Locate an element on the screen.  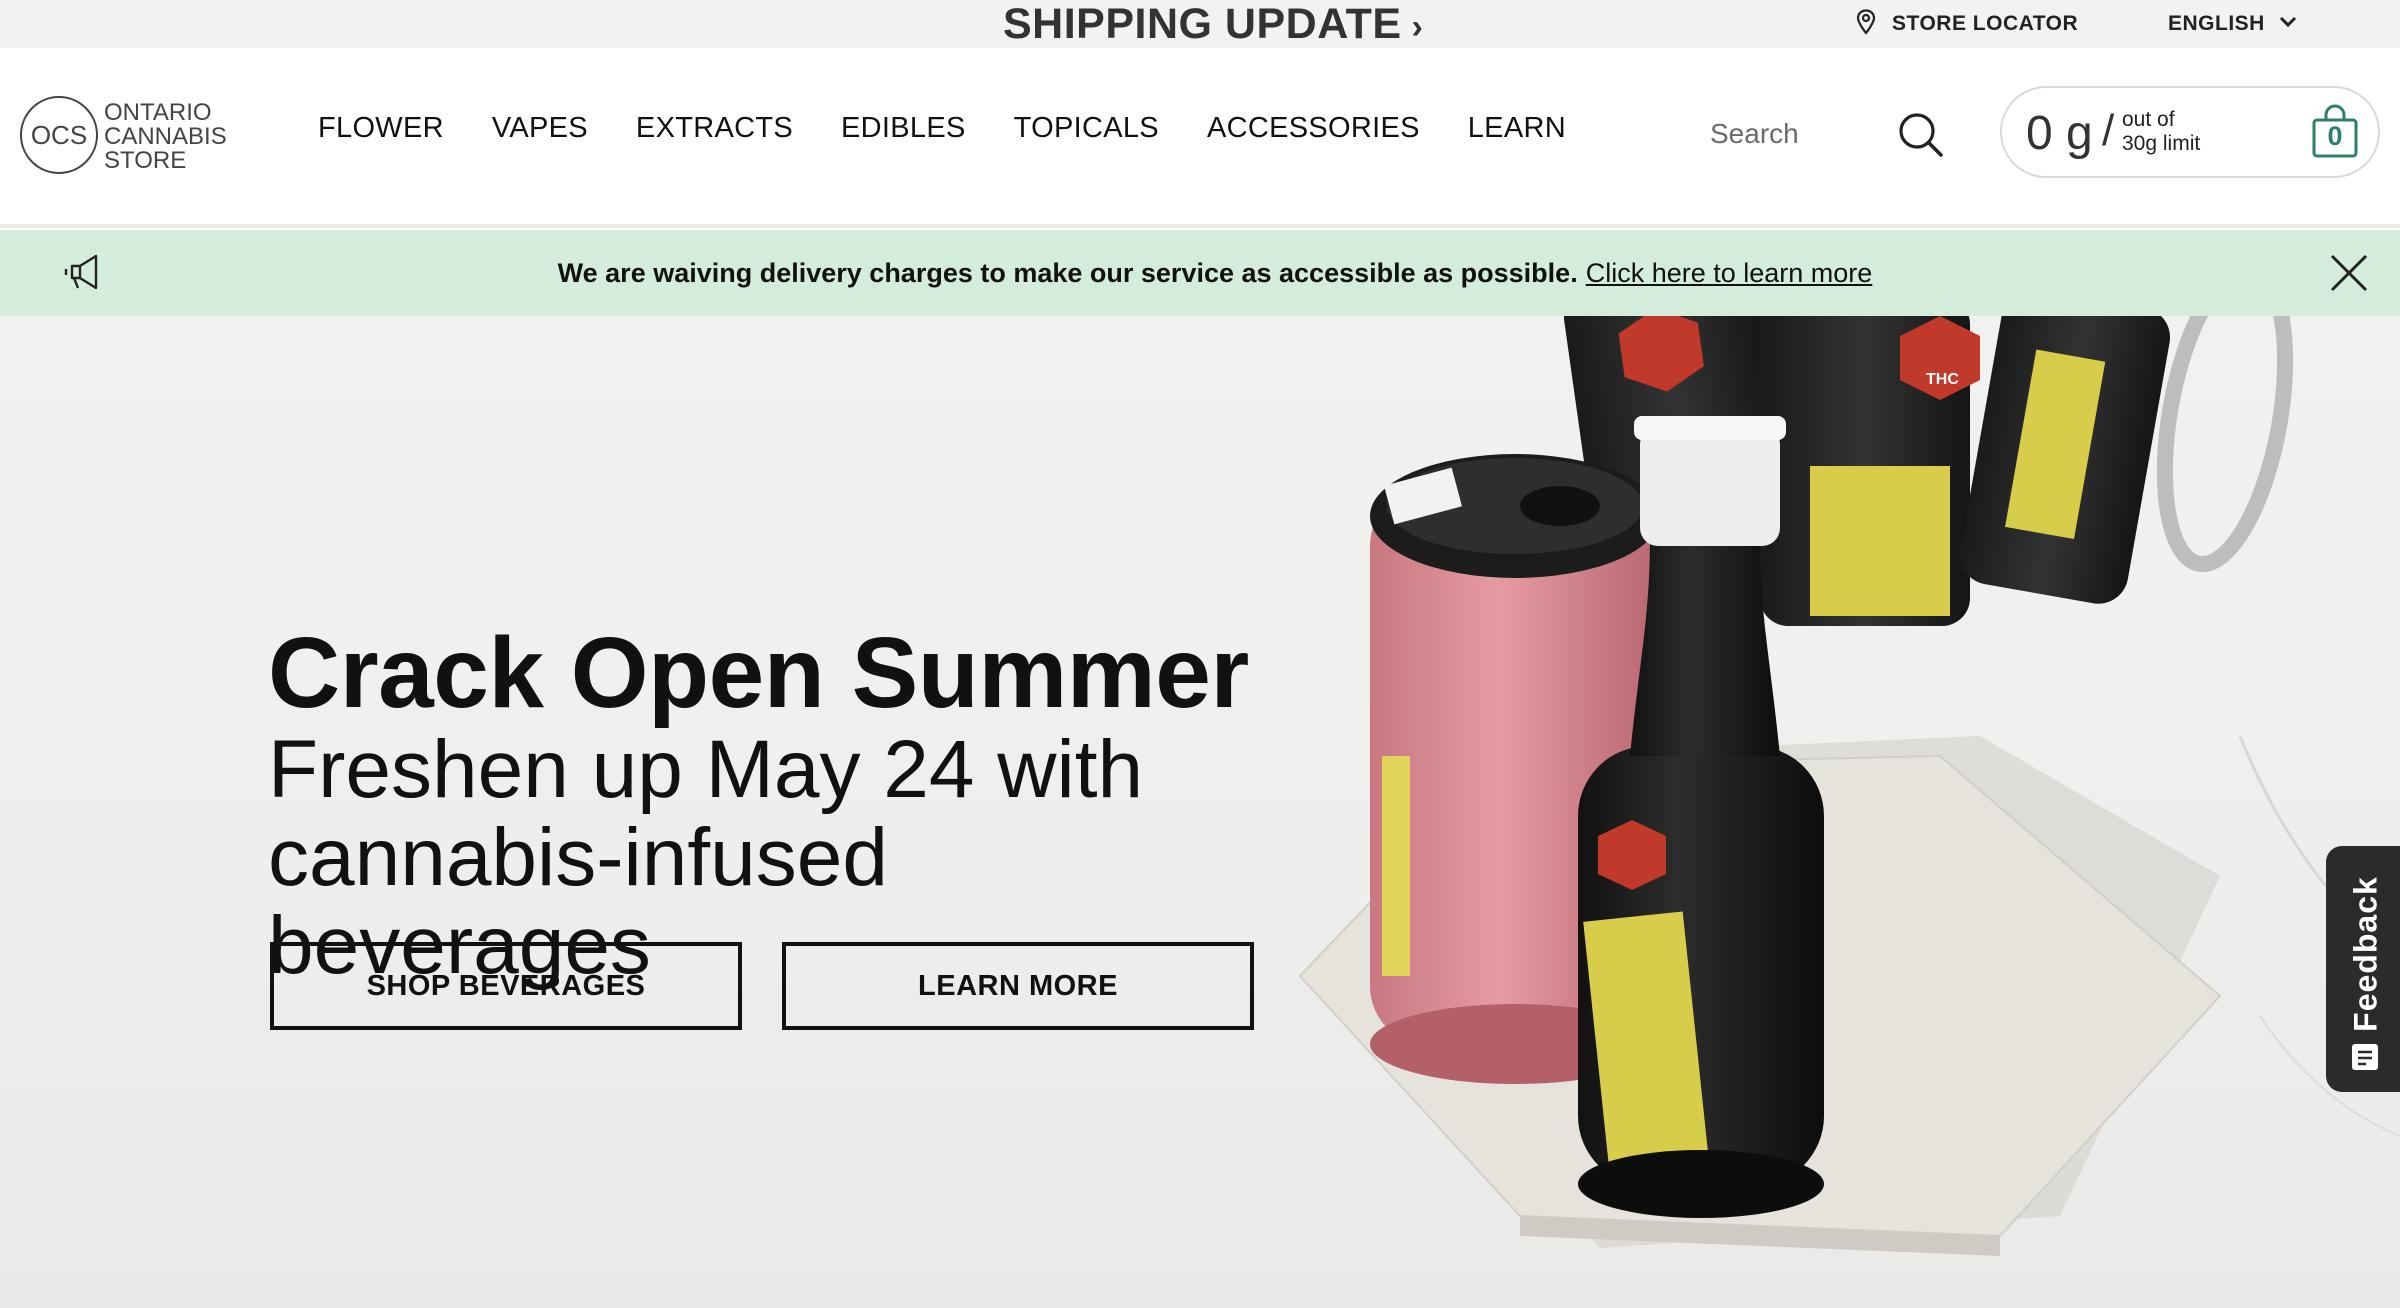
language-selector: ENGLISH is located at coordinates (2232, 24).